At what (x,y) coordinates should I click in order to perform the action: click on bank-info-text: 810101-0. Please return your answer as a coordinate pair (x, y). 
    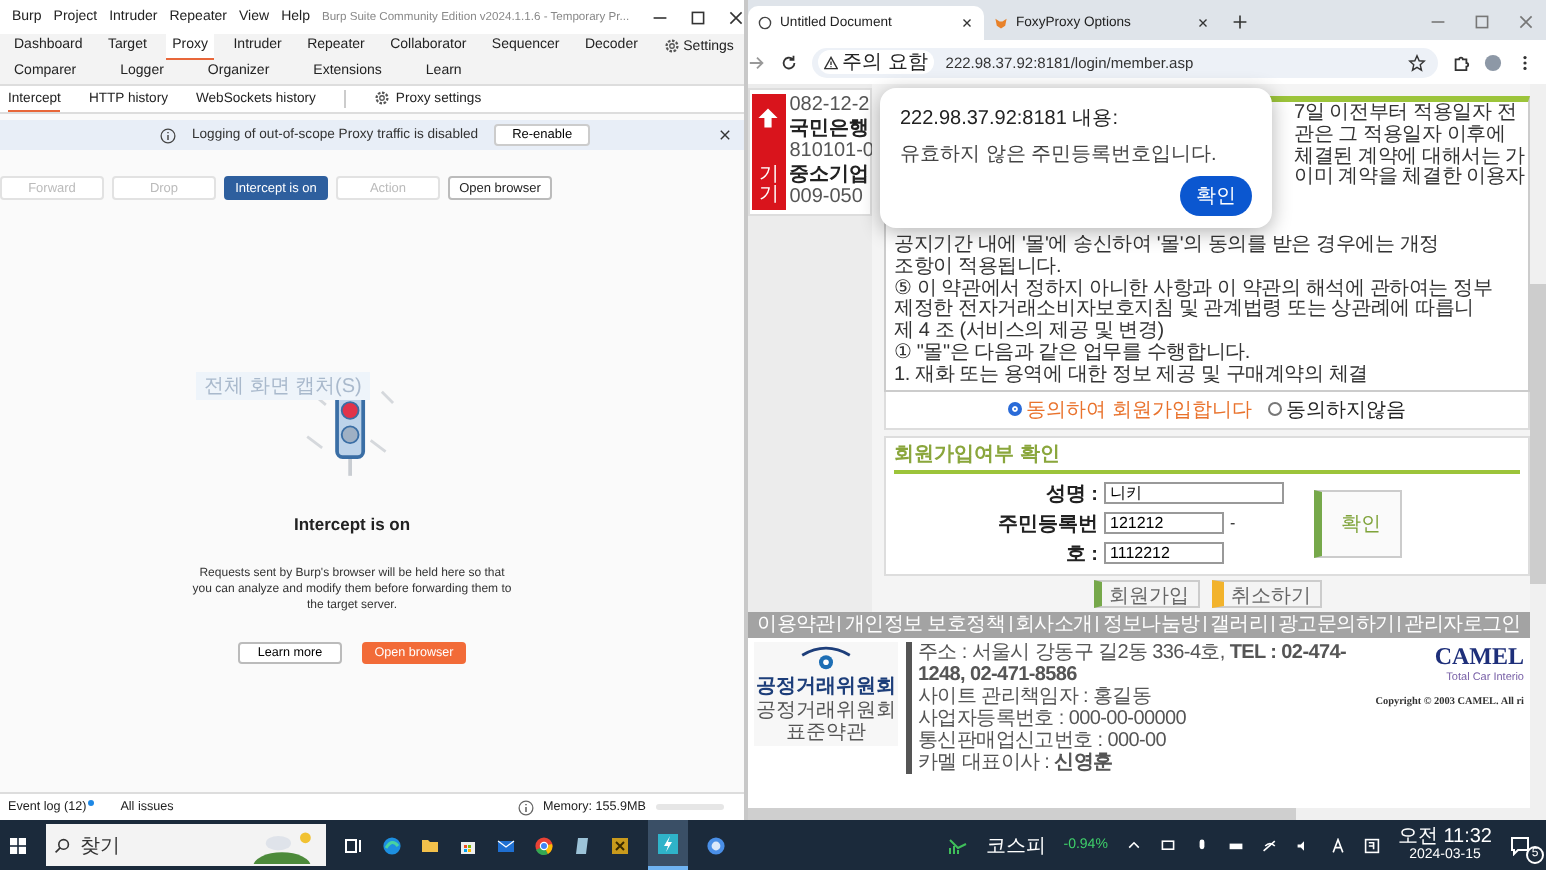
    Looking at the image, I should click on (828, 151).